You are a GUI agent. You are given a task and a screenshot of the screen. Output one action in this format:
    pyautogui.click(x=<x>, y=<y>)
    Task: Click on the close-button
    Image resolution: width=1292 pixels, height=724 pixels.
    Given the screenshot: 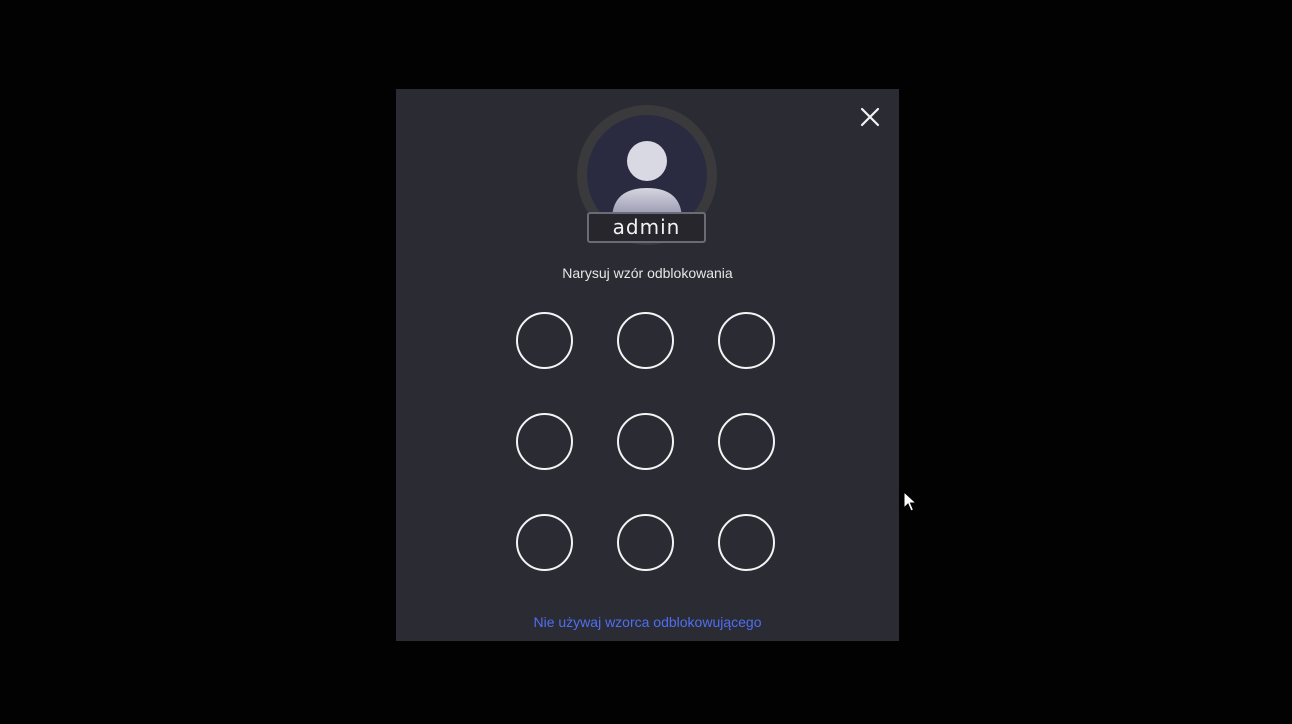 What is the action you would take?
    pyautogui.click(x=870, y=117)
    